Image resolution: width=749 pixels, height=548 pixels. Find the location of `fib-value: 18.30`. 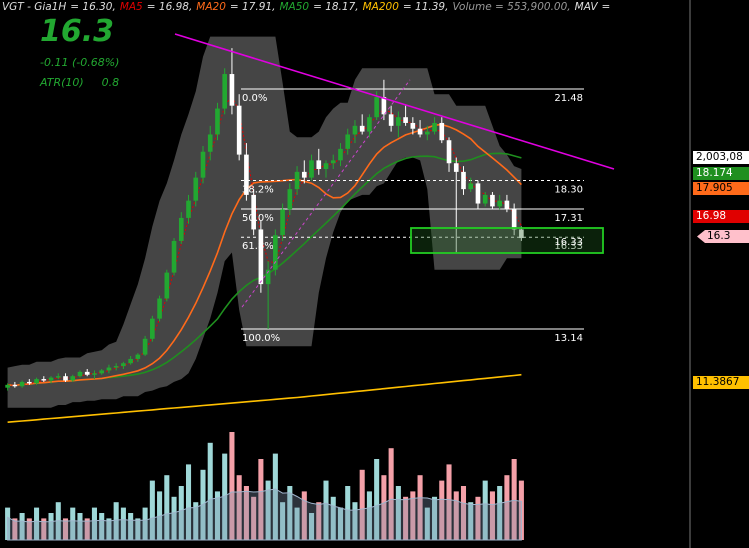

fib-value: 18.30 is located at coordinates (568, 190).